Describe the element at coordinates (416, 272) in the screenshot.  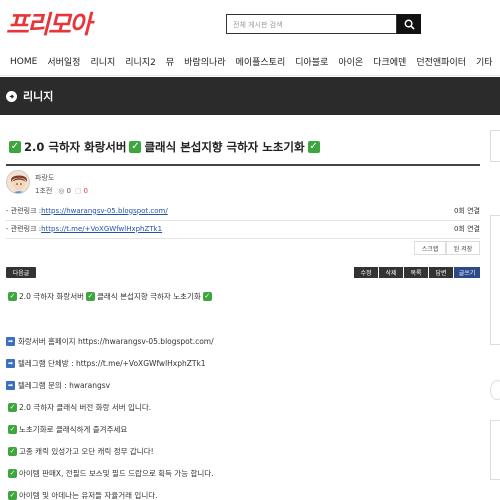
I see `list-button: 목록` at that location.